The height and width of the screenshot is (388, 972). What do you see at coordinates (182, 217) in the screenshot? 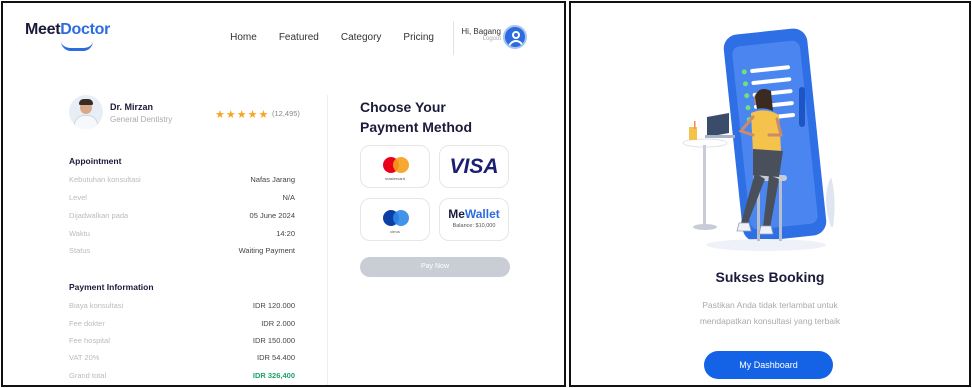
I see `appointment-row: Dijadwalkan pada 05 June 2024` at bounding box center [182, 217].